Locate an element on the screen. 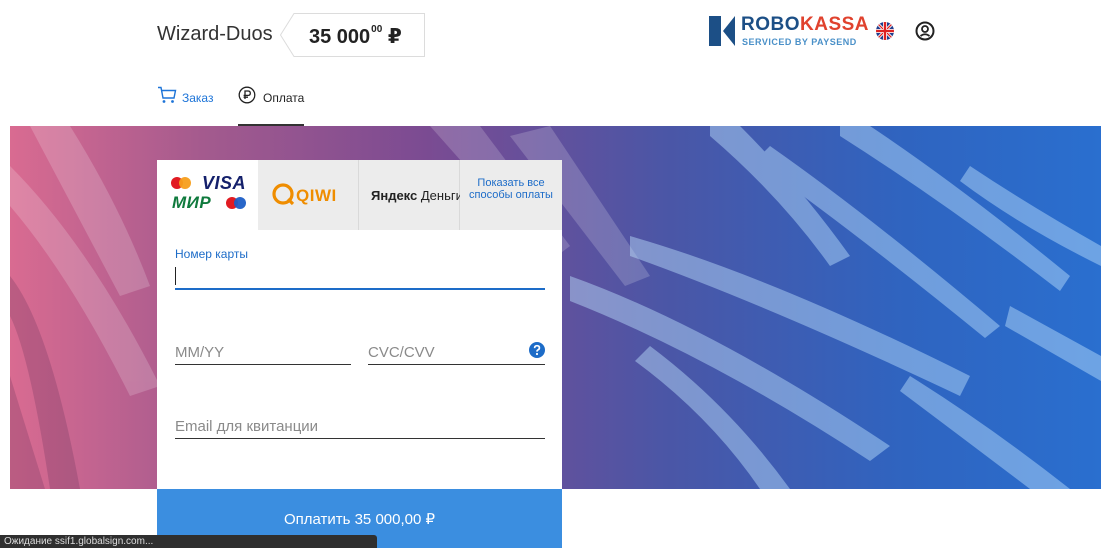 The image size is (1101, 548). uk-flag-icon is located at coordinates (885, 31).